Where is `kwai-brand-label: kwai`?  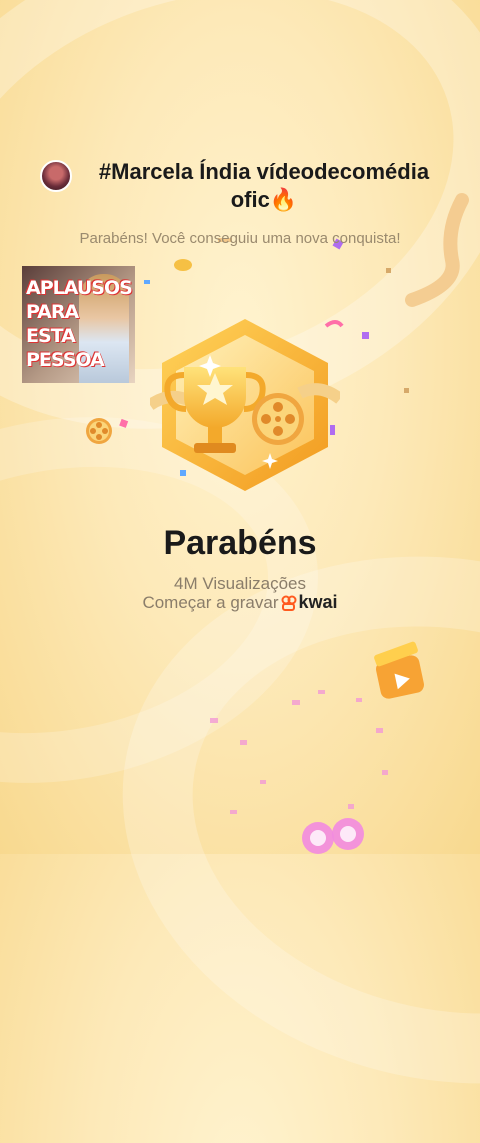 kwai-brand-label: kwai is located at coordinates (318, 602).